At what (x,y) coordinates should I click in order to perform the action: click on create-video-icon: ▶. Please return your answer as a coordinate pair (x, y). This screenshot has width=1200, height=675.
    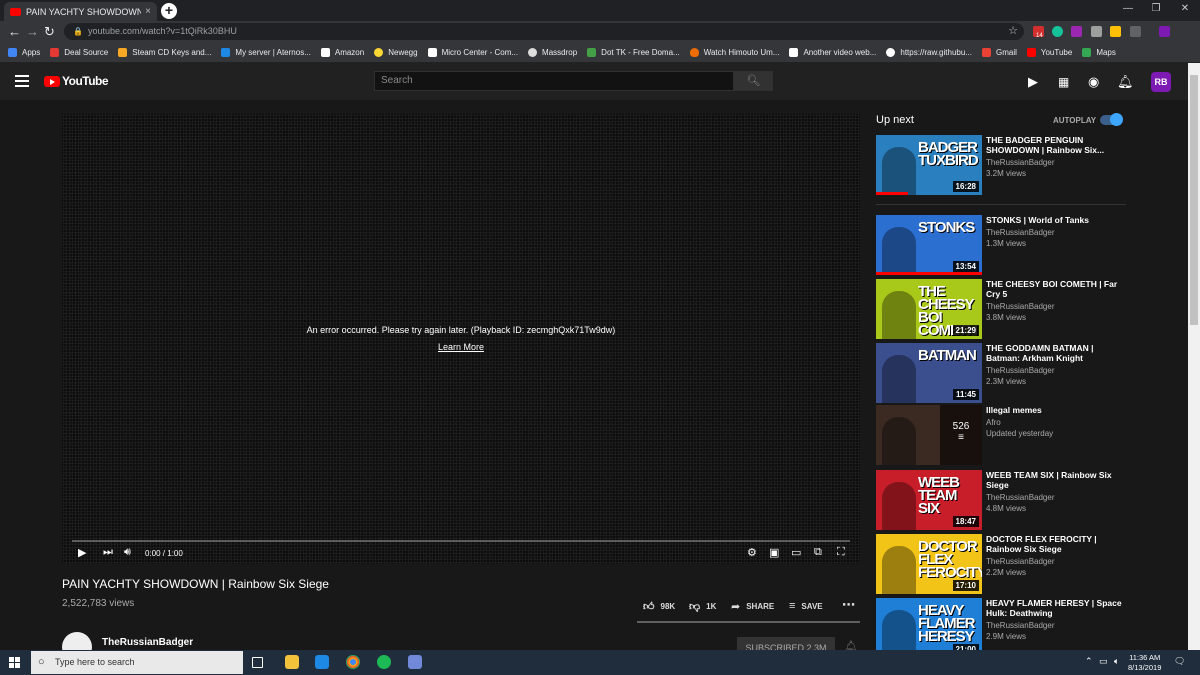
    Looking at the image, I should click on (1033, 81).